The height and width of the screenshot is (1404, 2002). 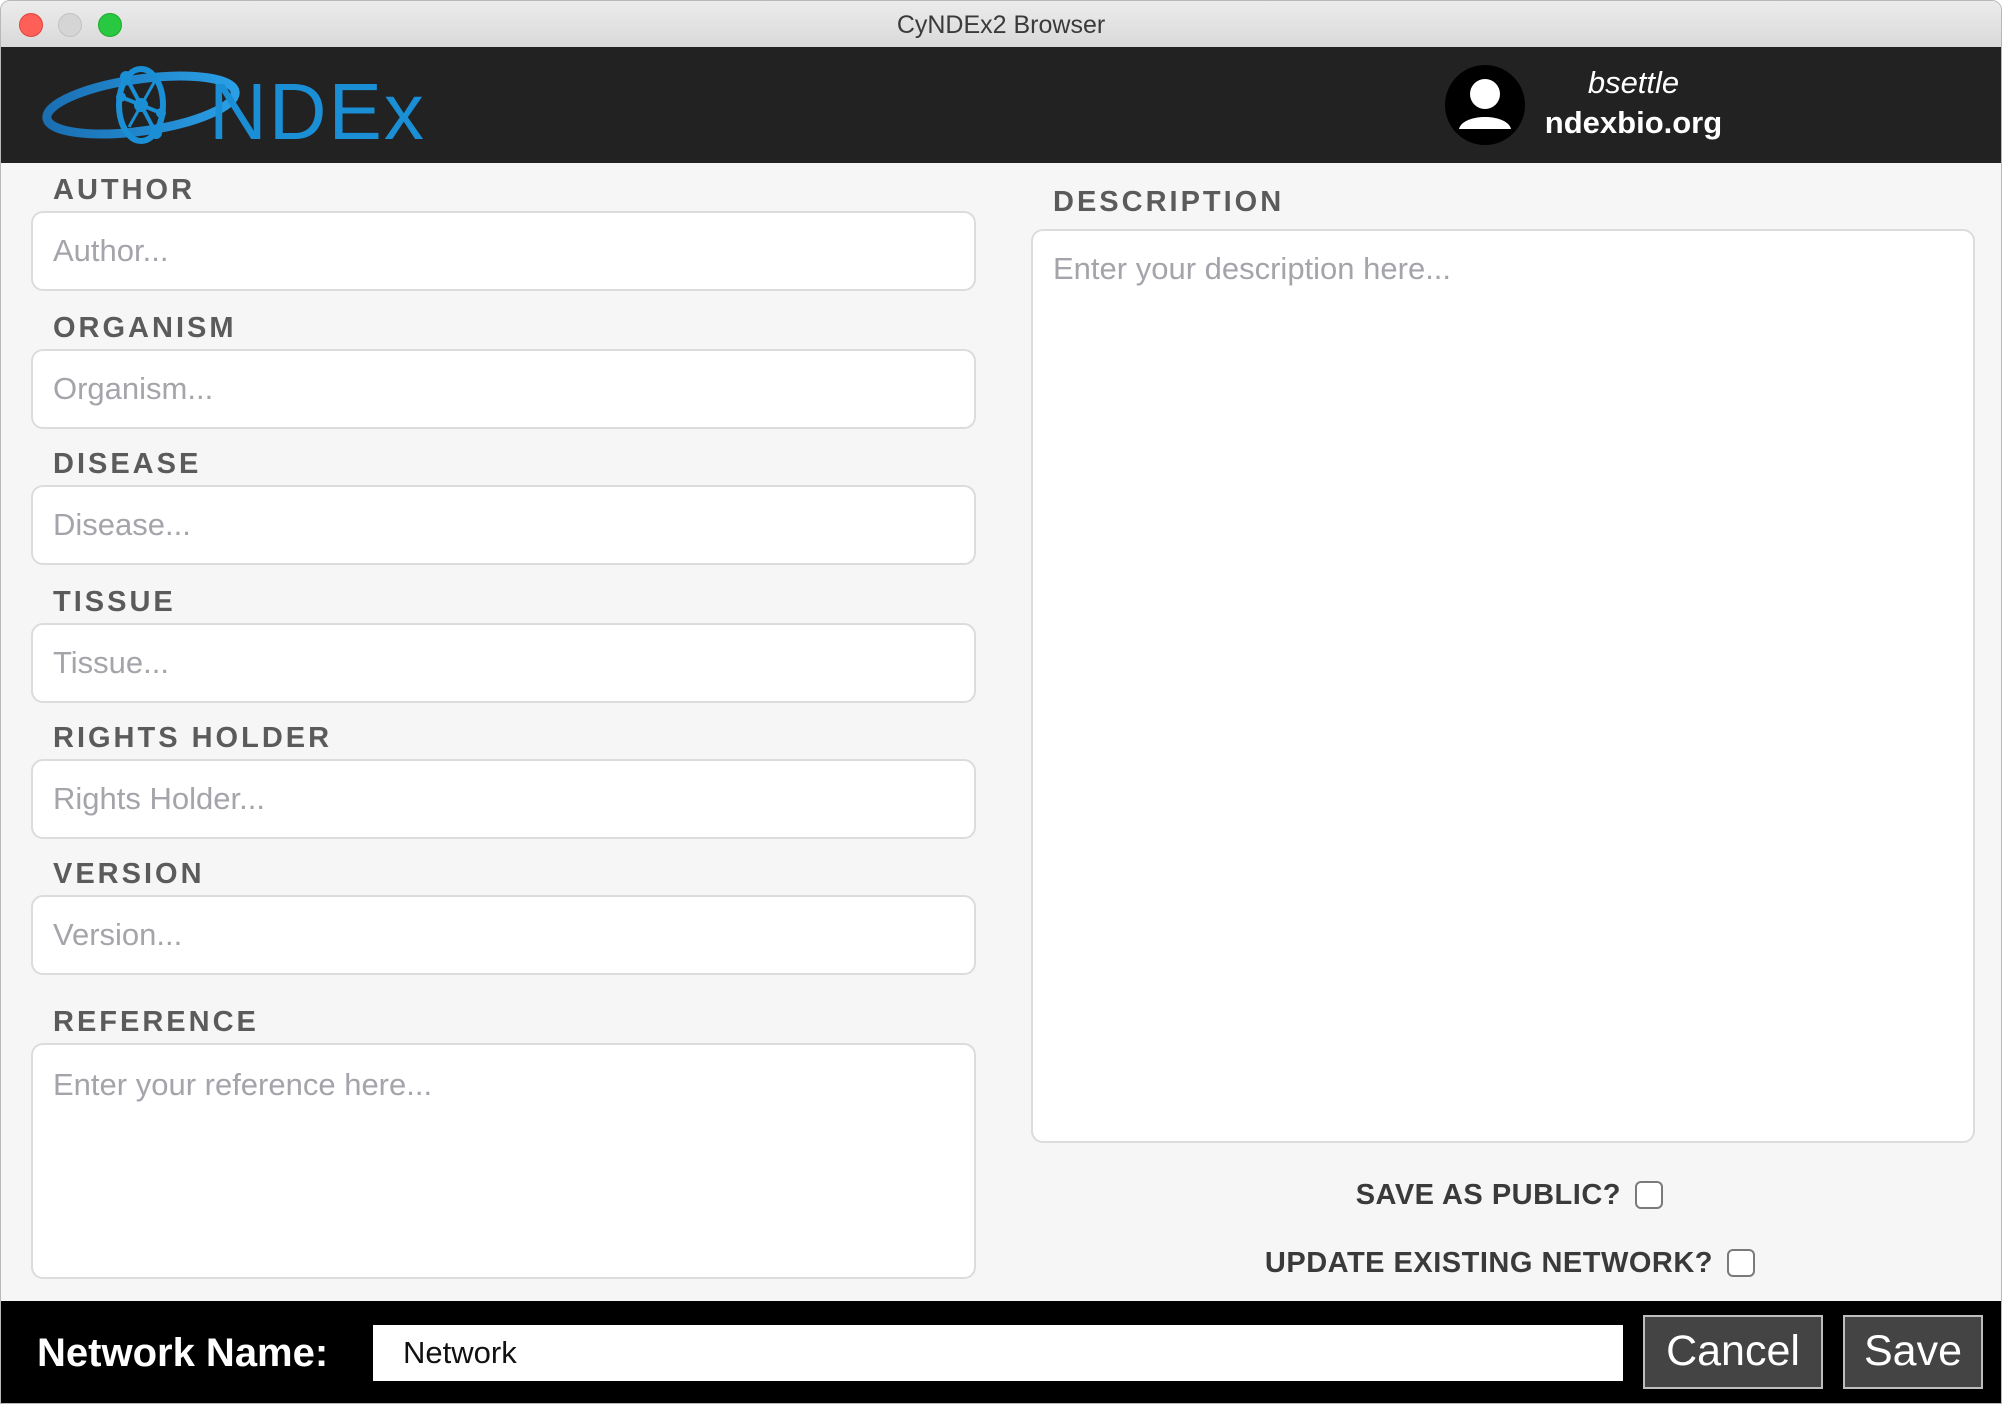 I want to click on cancel-button: Cancel, so click(x=1733, y=1352).